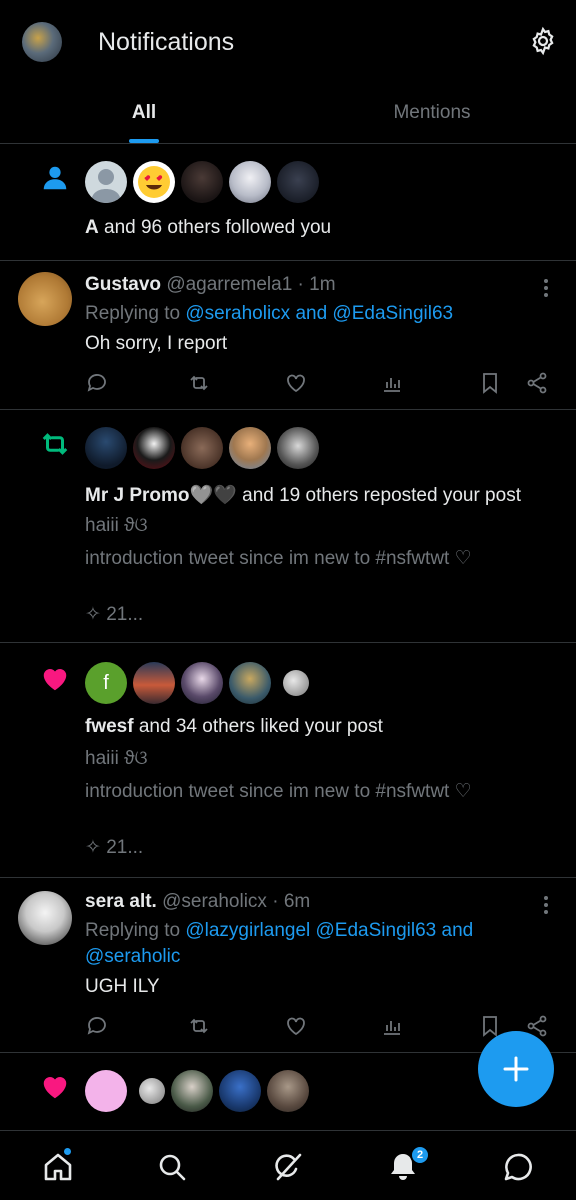  I want to click on author-handle: @agarremela1 · 1m, so click(251, 284).